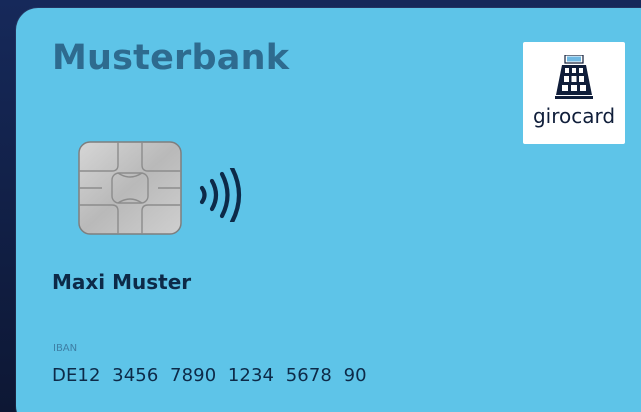 This screenshot has height=412, width=641. I want to click on girocard-logo: girocard, so click(574, 93).